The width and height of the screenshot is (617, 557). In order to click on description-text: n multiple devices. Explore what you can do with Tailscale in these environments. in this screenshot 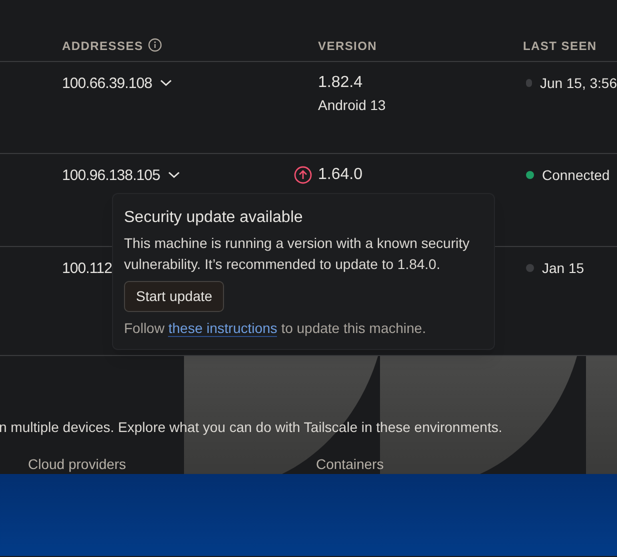, I will do `click(251, 427)`.